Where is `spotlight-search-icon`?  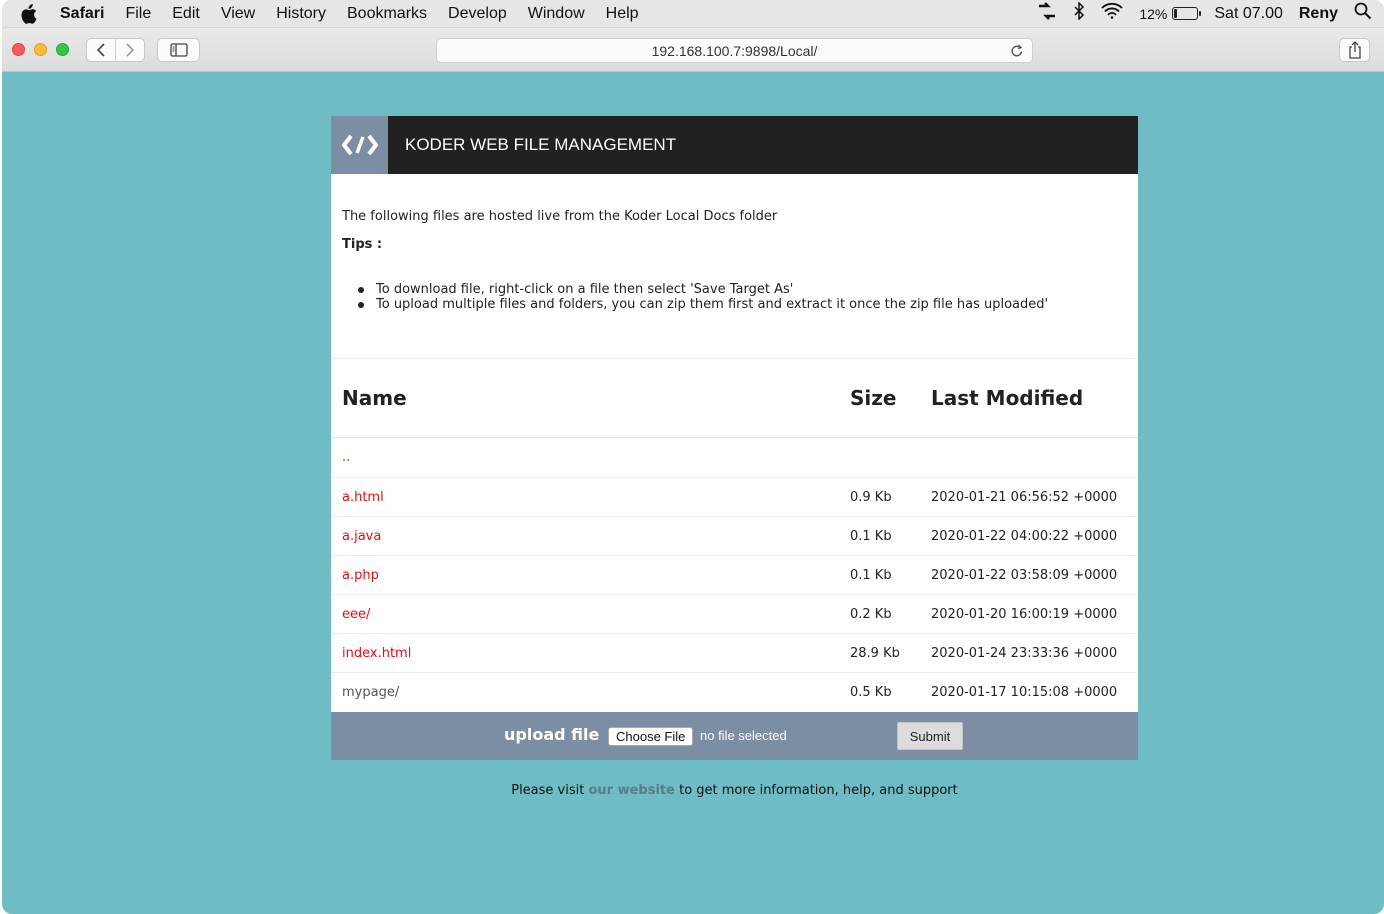
spotlight-search-icon is located at coordinates (1363, 13).